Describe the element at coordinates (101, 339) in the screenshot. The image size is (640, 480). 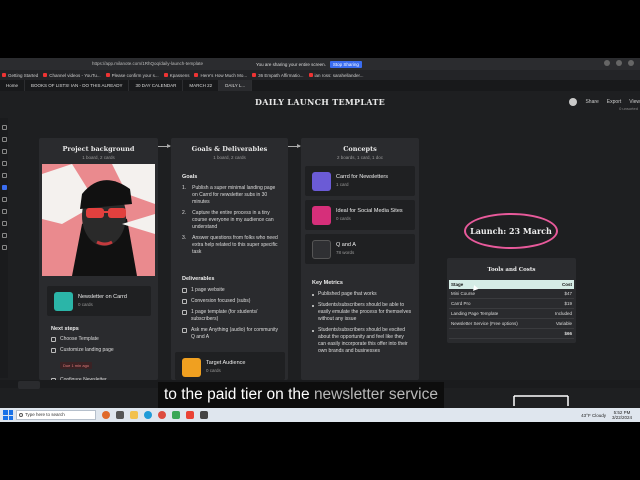
I see `todo-item: Choose Template` at that location.